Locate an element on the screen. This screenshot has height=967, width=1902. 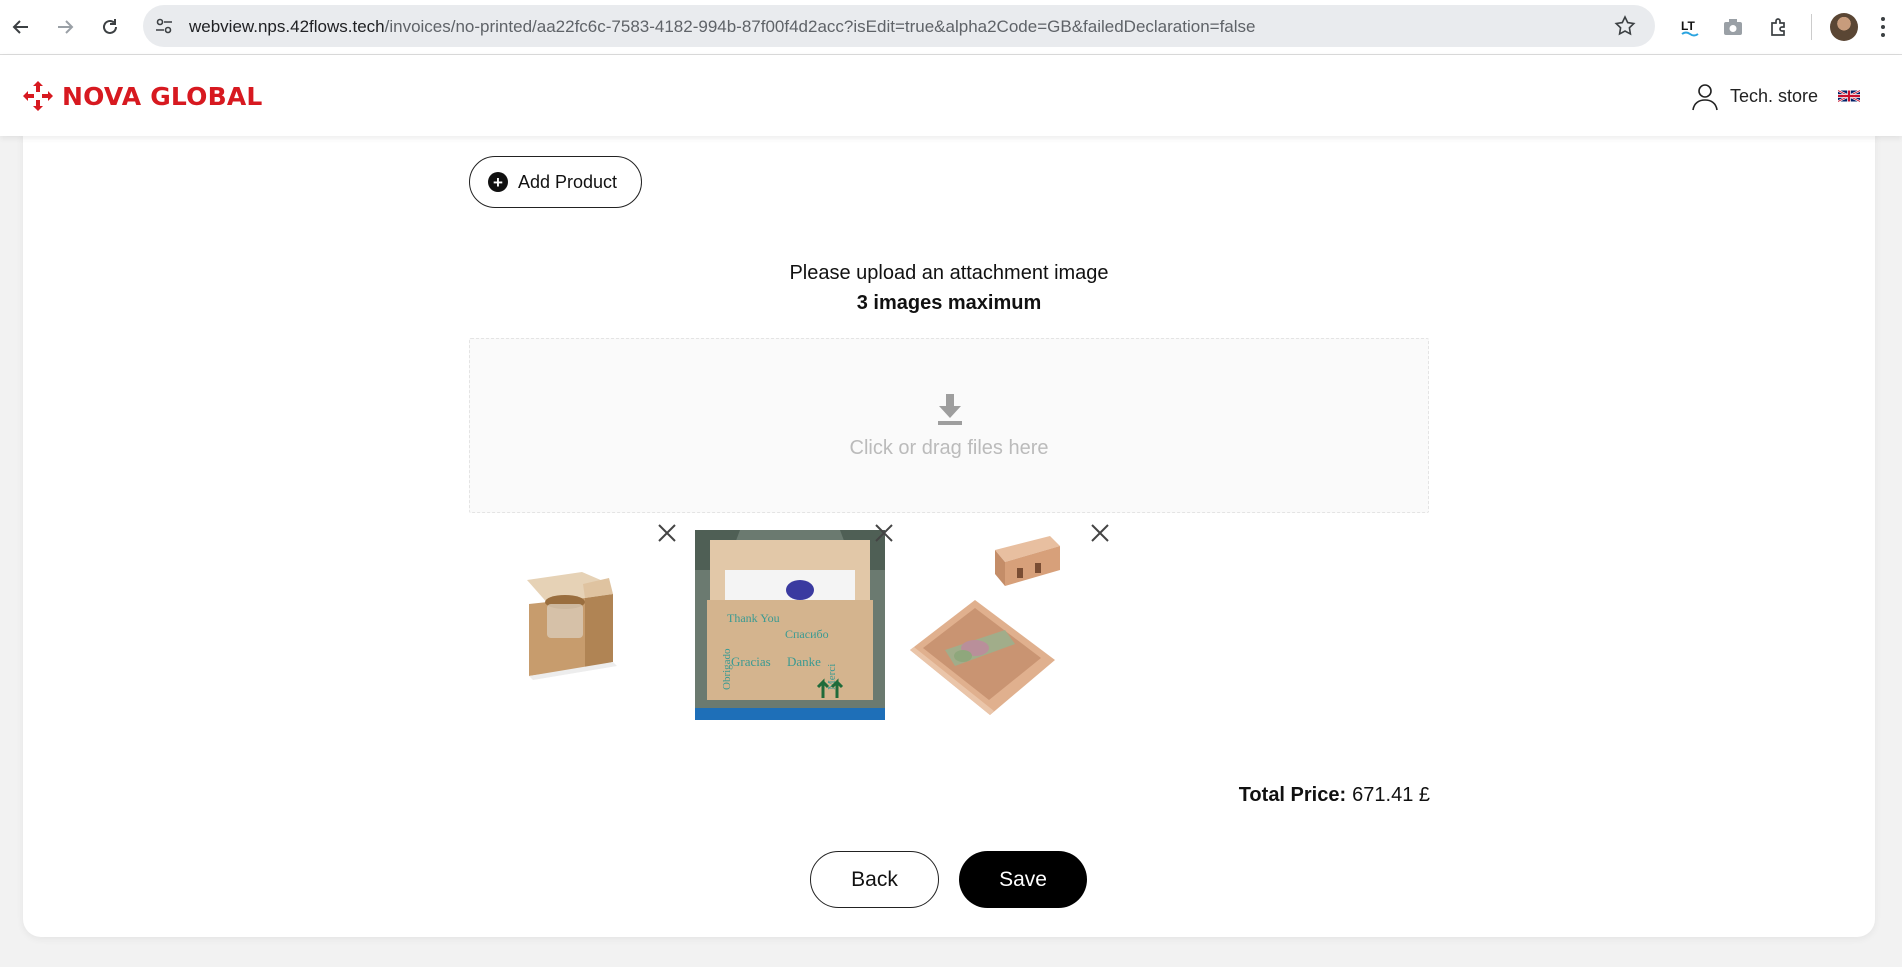
svg-text: LT is located at coordinates (1688, 26).